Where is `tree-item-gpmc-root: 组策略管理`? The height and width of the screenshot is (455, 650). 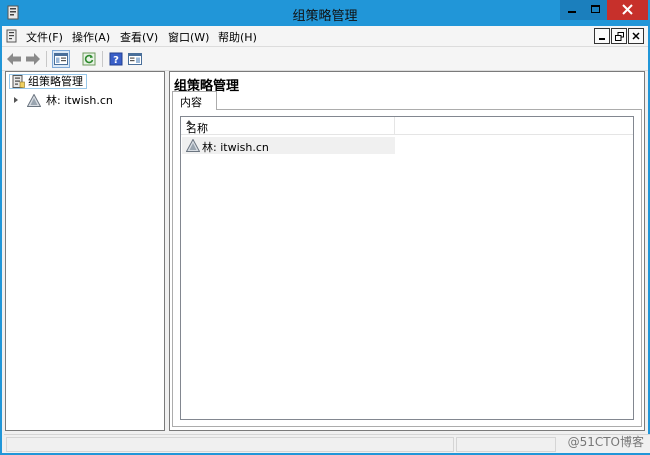
tree-item-gpmc-root: 组策略管理 is located at coordinates (48, 81).